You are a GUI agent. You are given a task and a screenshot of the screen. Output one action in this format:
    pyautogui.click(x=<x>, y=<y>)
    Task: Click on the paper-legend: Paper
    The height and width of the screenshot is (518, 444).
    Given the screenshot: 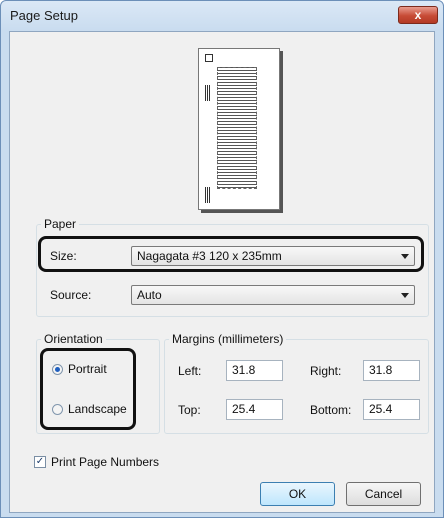 What is the action you would take?
    pyautogui.click(x=60, y=224)
    